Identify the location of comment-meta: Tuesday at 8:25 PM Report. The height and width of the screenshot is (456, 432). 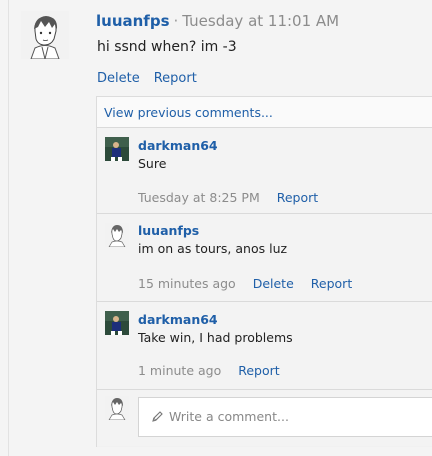
(228, 197).